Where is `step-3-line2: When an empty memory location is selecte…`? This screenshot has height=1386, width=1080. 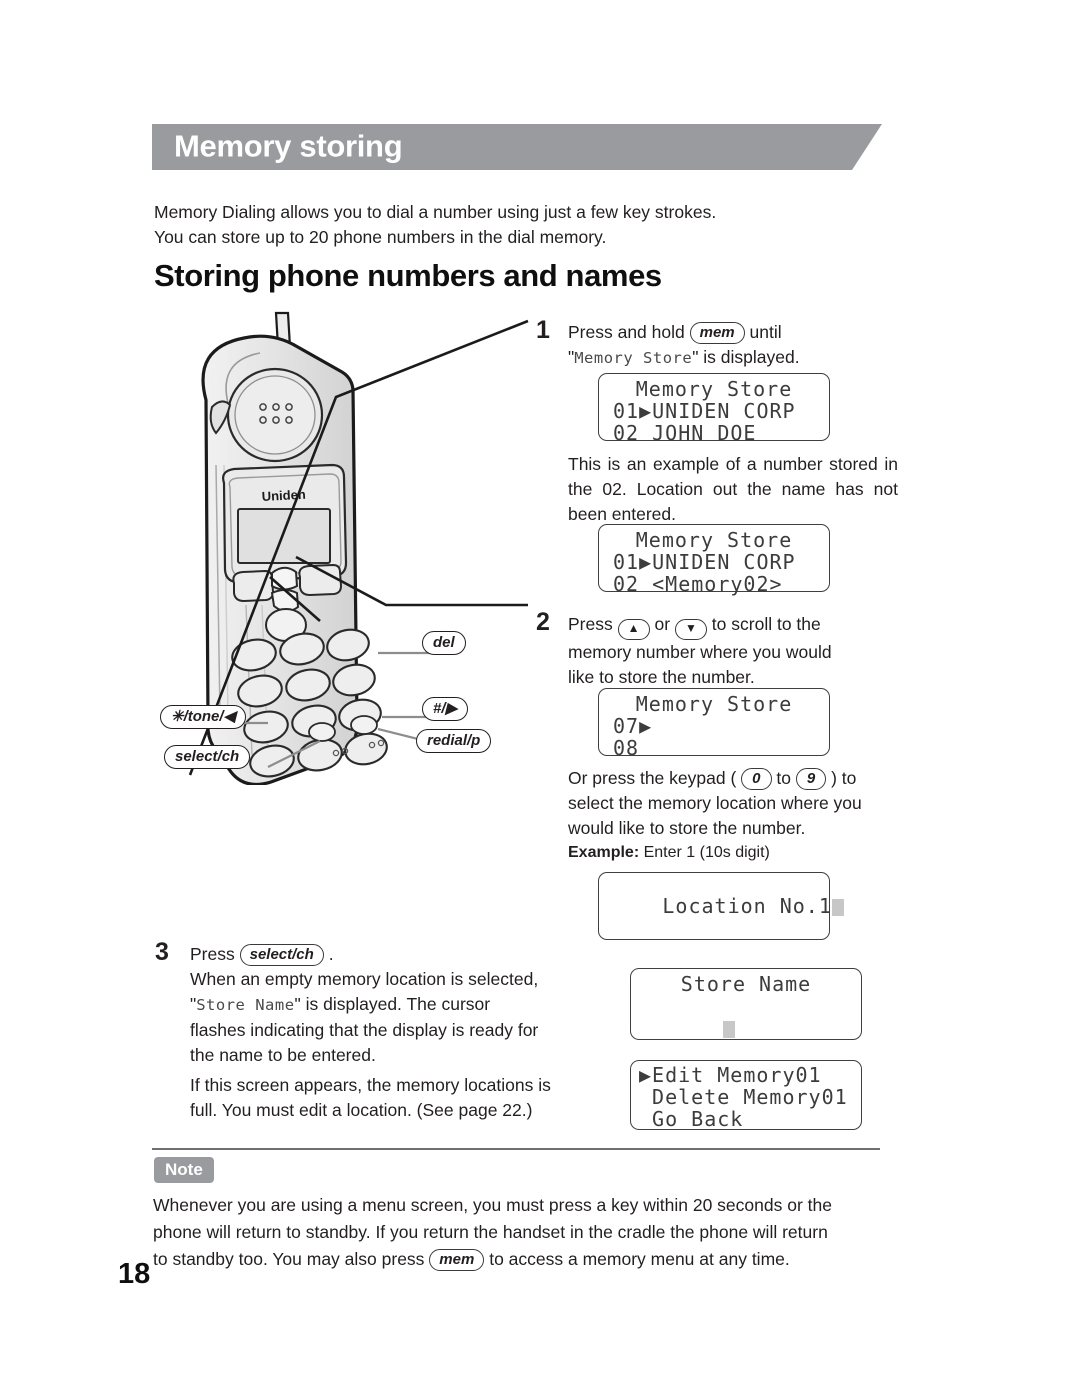
step-3-line2: When an empty memory location is selecte… is located at coordinates (364, 979).